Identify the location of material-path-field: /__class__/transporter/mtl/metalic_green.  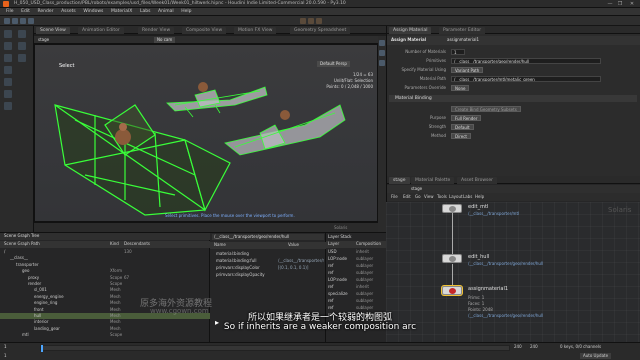
(526, 79).